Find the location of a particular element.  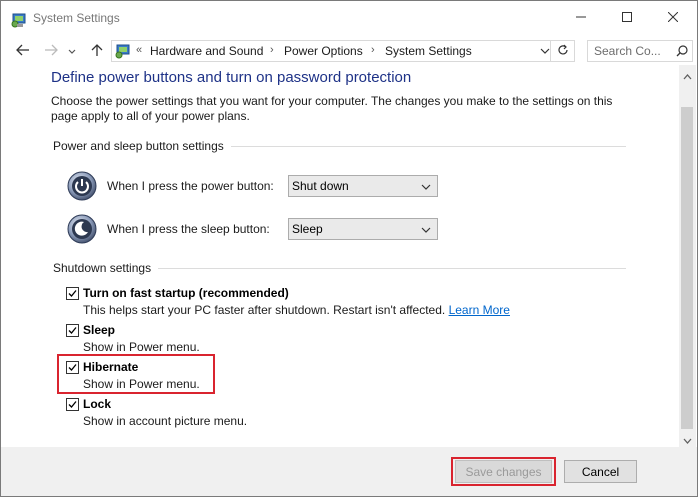

hibernate-highlight-box is located at coordinates (136, 374).